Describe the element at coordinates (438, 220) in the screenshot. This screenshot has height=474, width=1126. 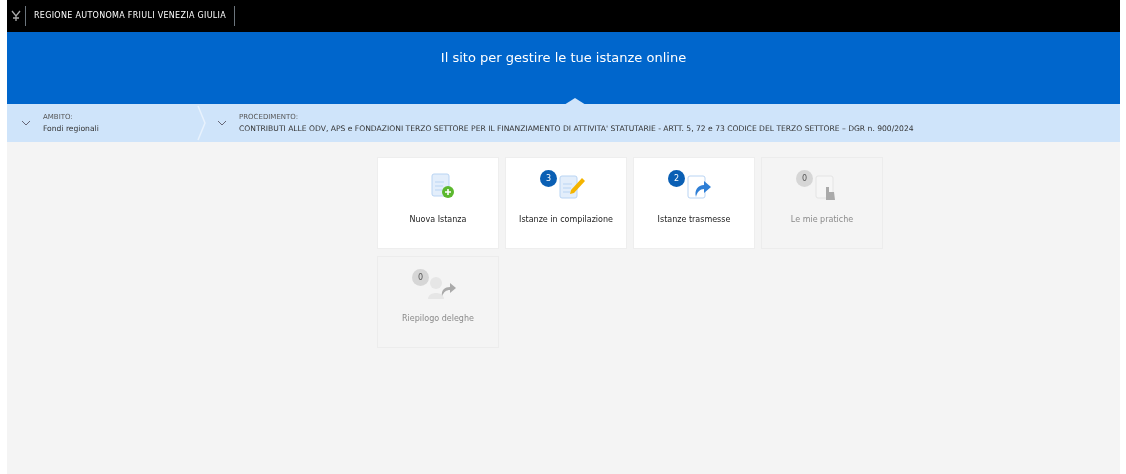
I see `tile-label: Nuova Istanza` at that location.